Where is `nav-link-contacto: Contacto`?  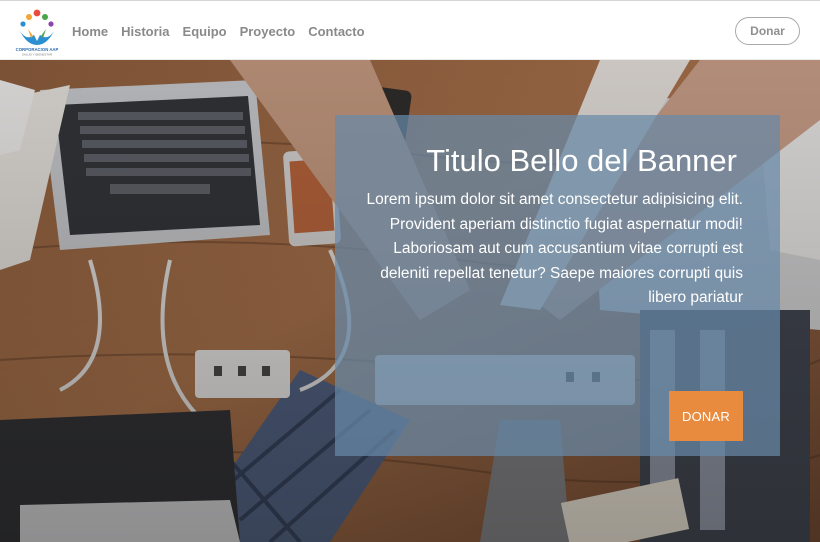 nav-link-contacto: Contacto is located at coordinates (336, 31).